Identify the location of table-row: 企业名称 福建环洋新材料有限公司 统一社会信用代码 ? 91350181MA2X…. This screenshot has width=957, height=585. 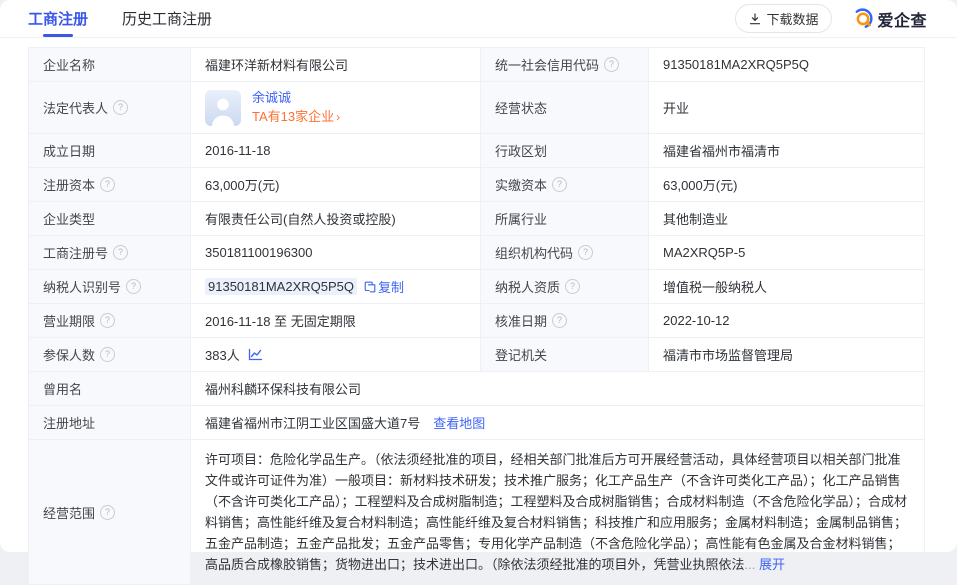
(476, 65).